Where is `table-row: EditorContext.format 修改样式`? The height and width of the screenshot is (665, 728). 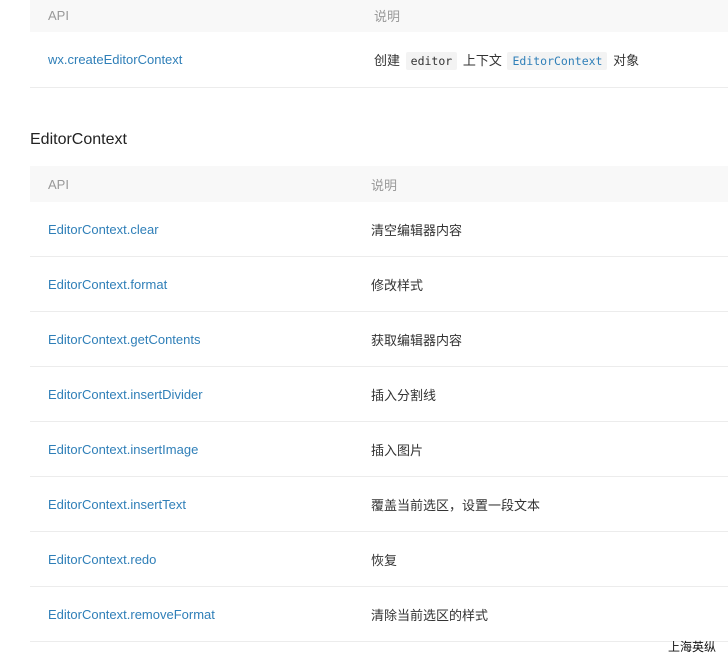
table-row: EditorContext.format 修改样式 is located at coordinates (379, 284).